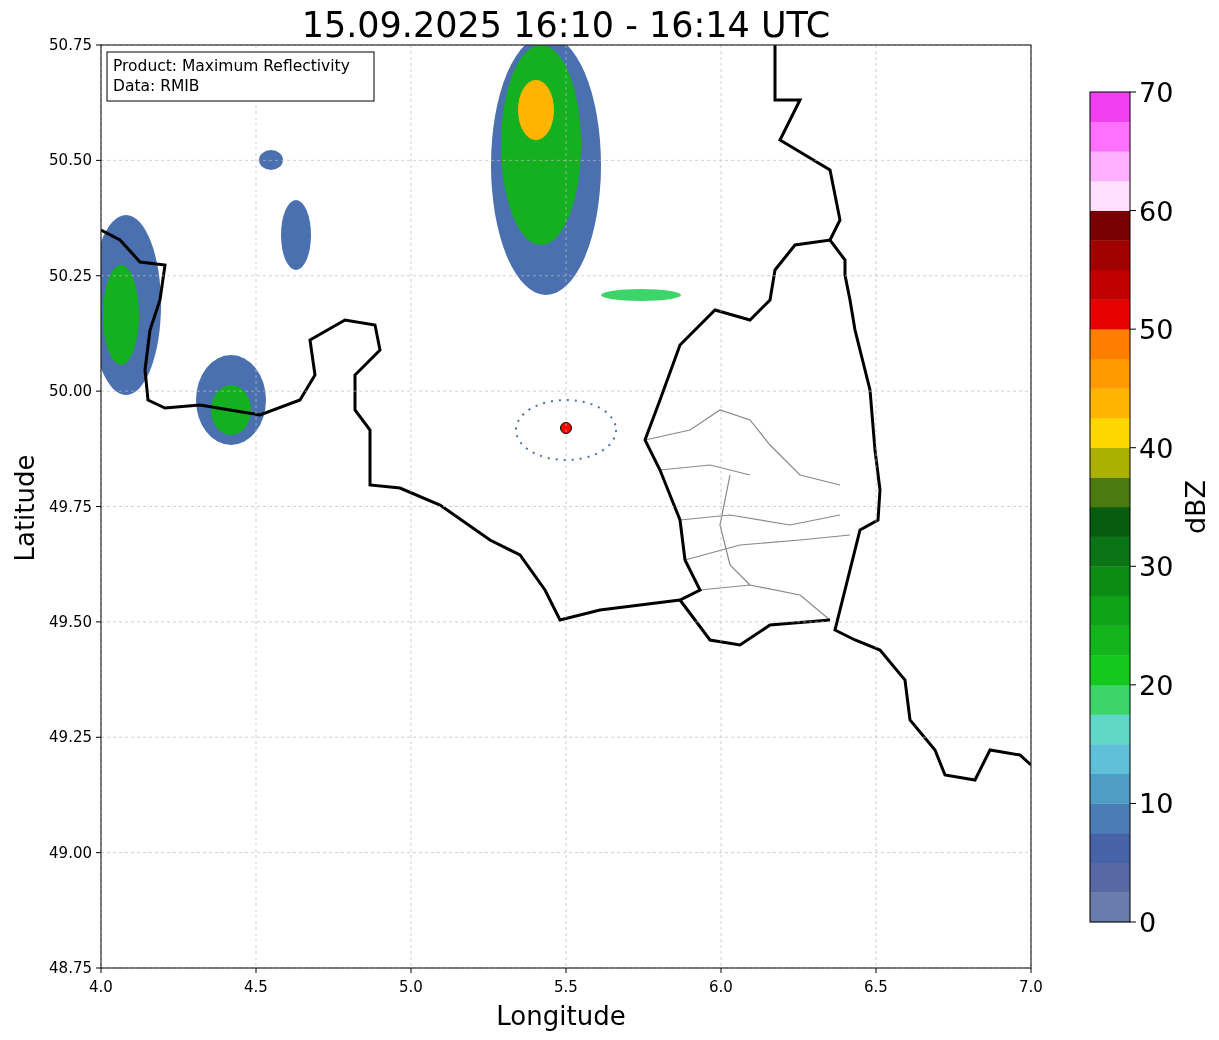  What do you see at coordinates (876, 987) in the screenshot?
I see `axis-tick-label: 6.5` at bounding box center [876, 987].